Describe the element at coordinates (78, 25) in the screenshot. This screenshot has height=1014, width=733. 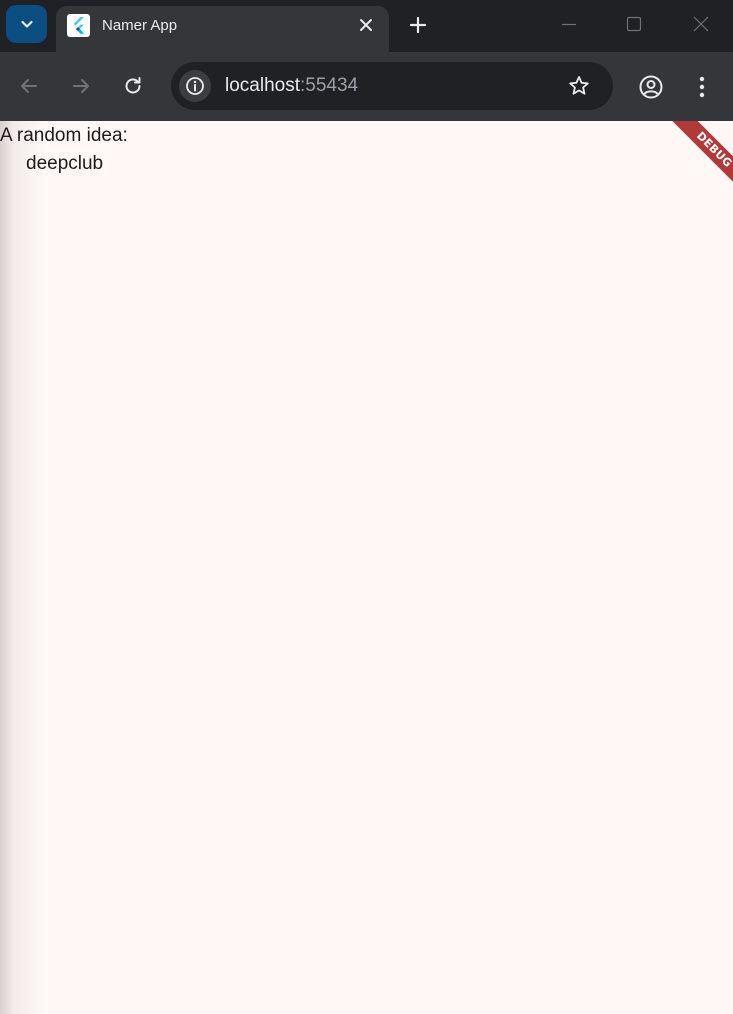
I see `flutter-icon` at that location.